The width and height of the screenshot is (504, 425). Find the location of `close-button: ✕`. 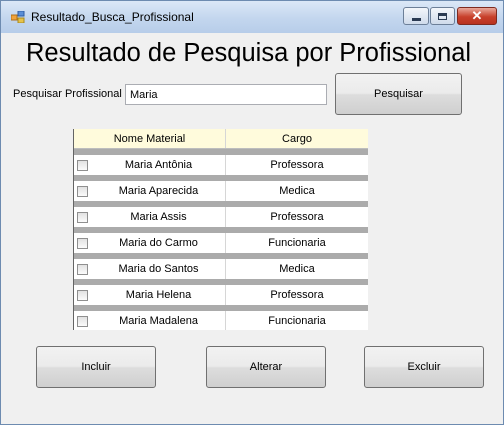

close-button: ✕ is located at coordinates (477, 16).